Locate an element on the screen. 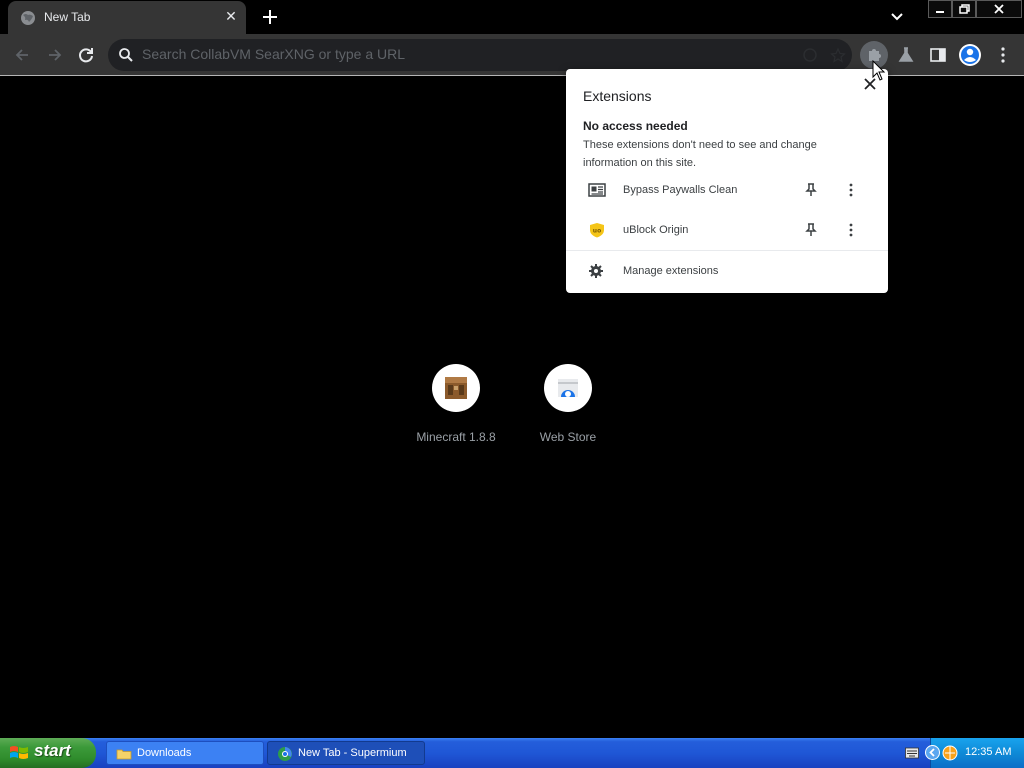  extension-row-ublock-origin: uo uBlock Origin is located at coordinates (727, 230).